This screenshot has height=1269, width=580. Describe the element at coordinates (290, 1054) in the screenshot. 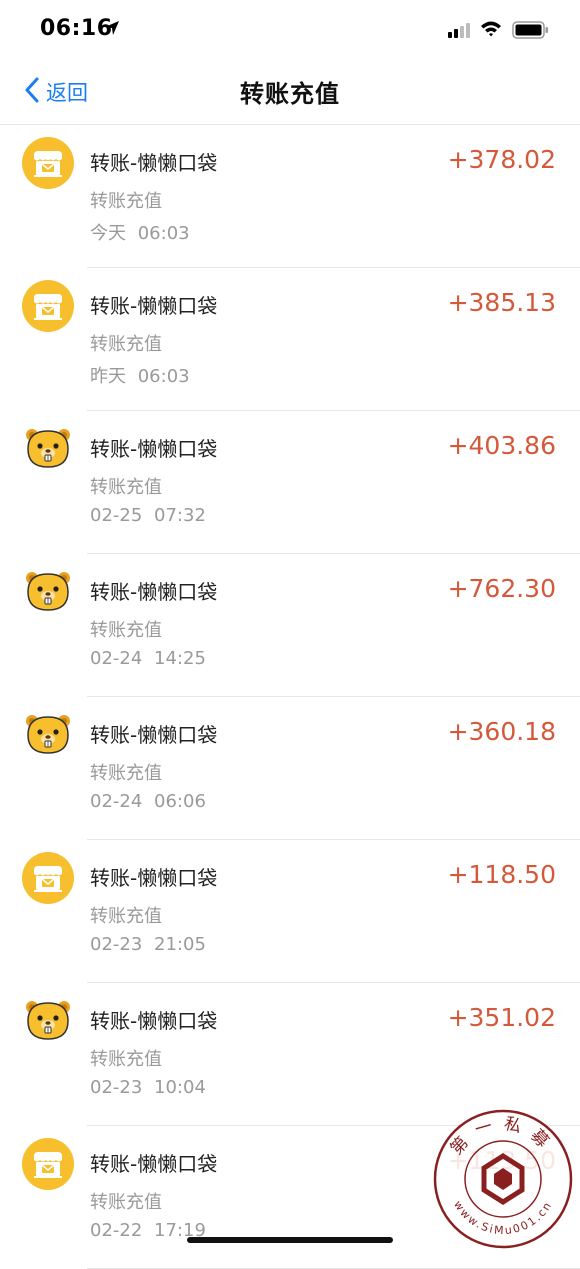

I see `transaction-row: 转账-懒懒口袋 转账充值 02-23 10:04 +351.02` at that location.